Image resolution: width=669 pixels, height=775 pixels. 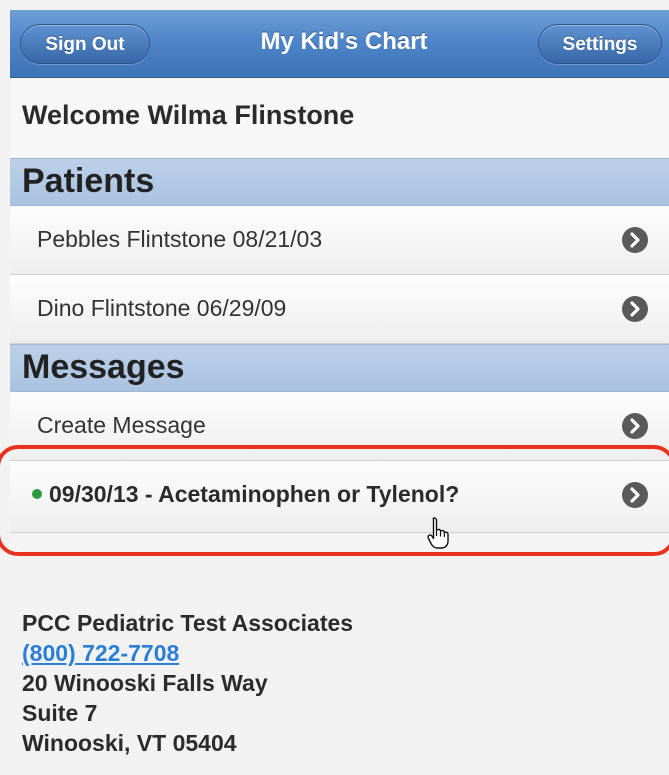 I want to click on address-line2: Suite 7, so click(x=60, y=713).